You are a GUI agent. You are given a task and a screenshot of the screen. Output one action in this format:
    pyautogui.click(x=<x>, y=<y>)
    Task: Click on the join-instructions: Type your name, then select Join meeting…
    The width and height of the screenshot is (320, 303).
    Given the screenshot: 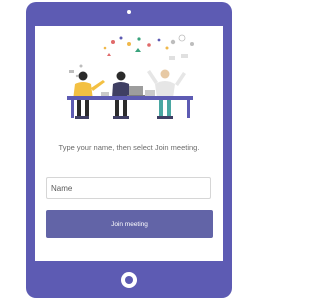 What is the action you would take?
    pyautogui.click(x=129, y=147)
    